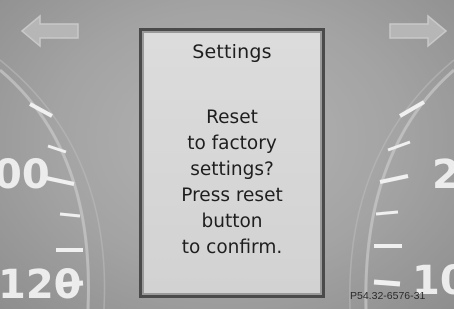 This screenshot has width=454, height=309. Describe the element at coordinates (418, 31) in the screenshot. I see `arrow-right-icon` at that location.